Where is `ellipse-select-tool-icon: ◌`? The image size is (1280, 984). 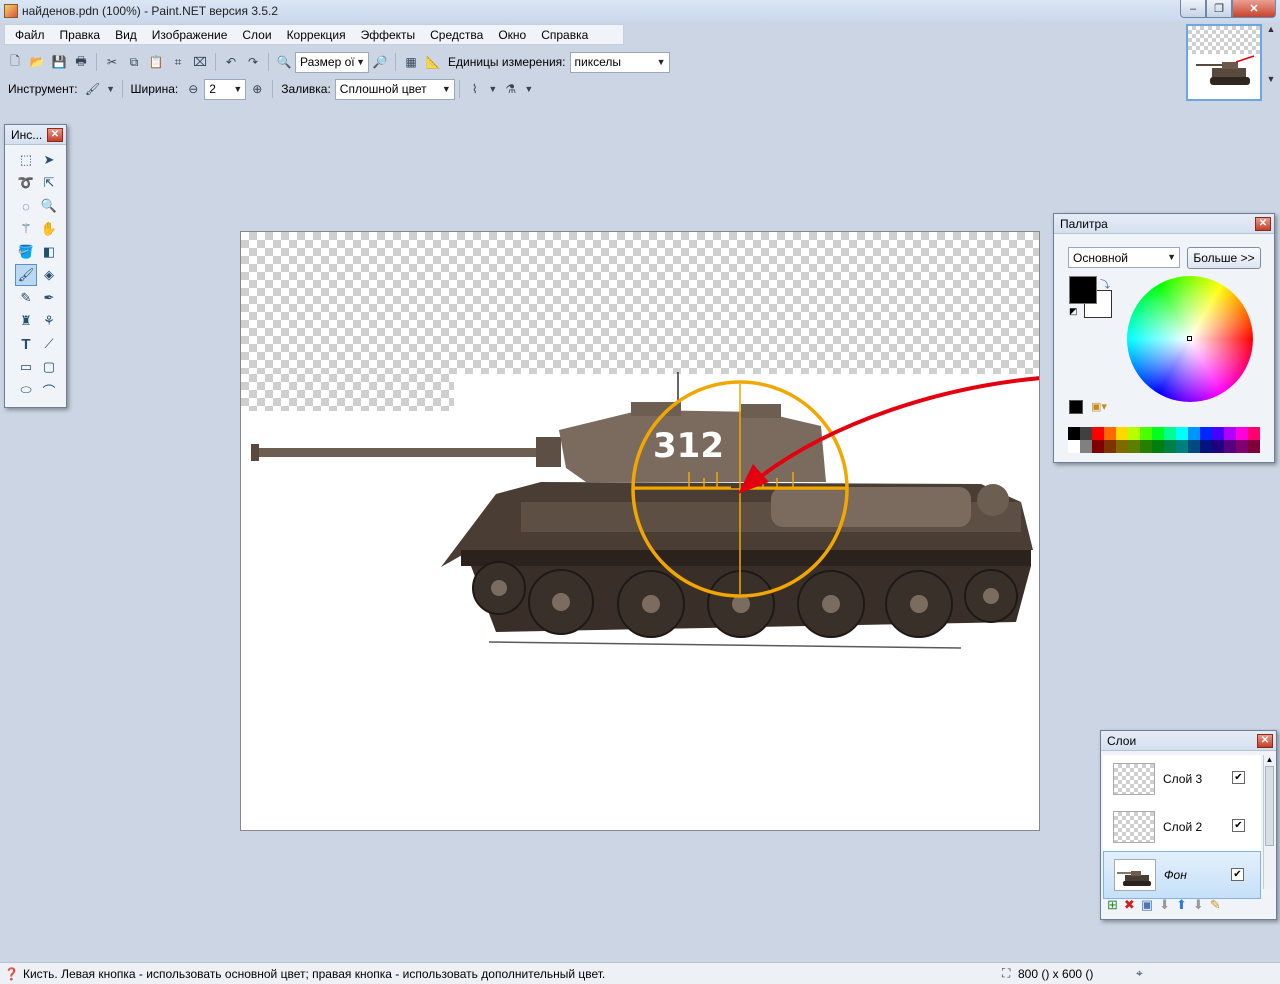
ellipse-select-tool-icon: ◌ is located at coordinates (26, 206).